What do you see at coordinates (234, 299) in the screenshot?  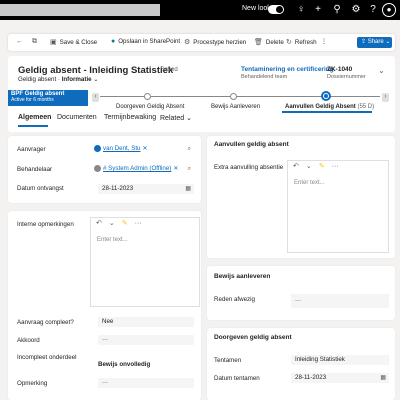 I see `reason-absent-label: Reden afwezig` at bounding box center [234, 299].